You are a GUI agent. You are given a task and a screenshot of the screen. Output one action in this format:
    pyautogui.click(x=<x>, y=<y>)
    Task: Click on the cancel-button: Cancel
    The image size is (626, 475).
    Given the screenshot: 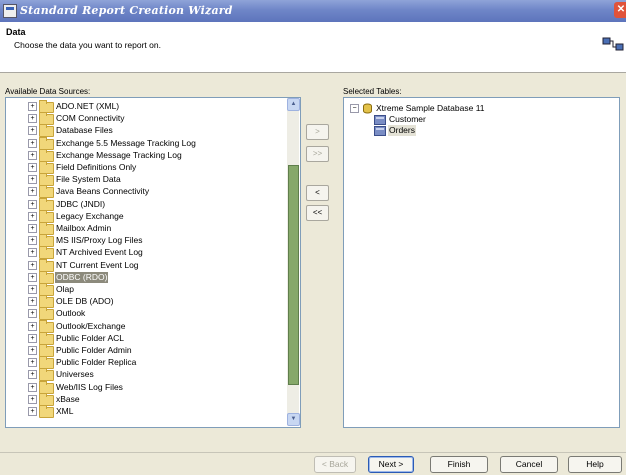 What is the action you would take?
    pyautogui.click(x=529, y=464)
    